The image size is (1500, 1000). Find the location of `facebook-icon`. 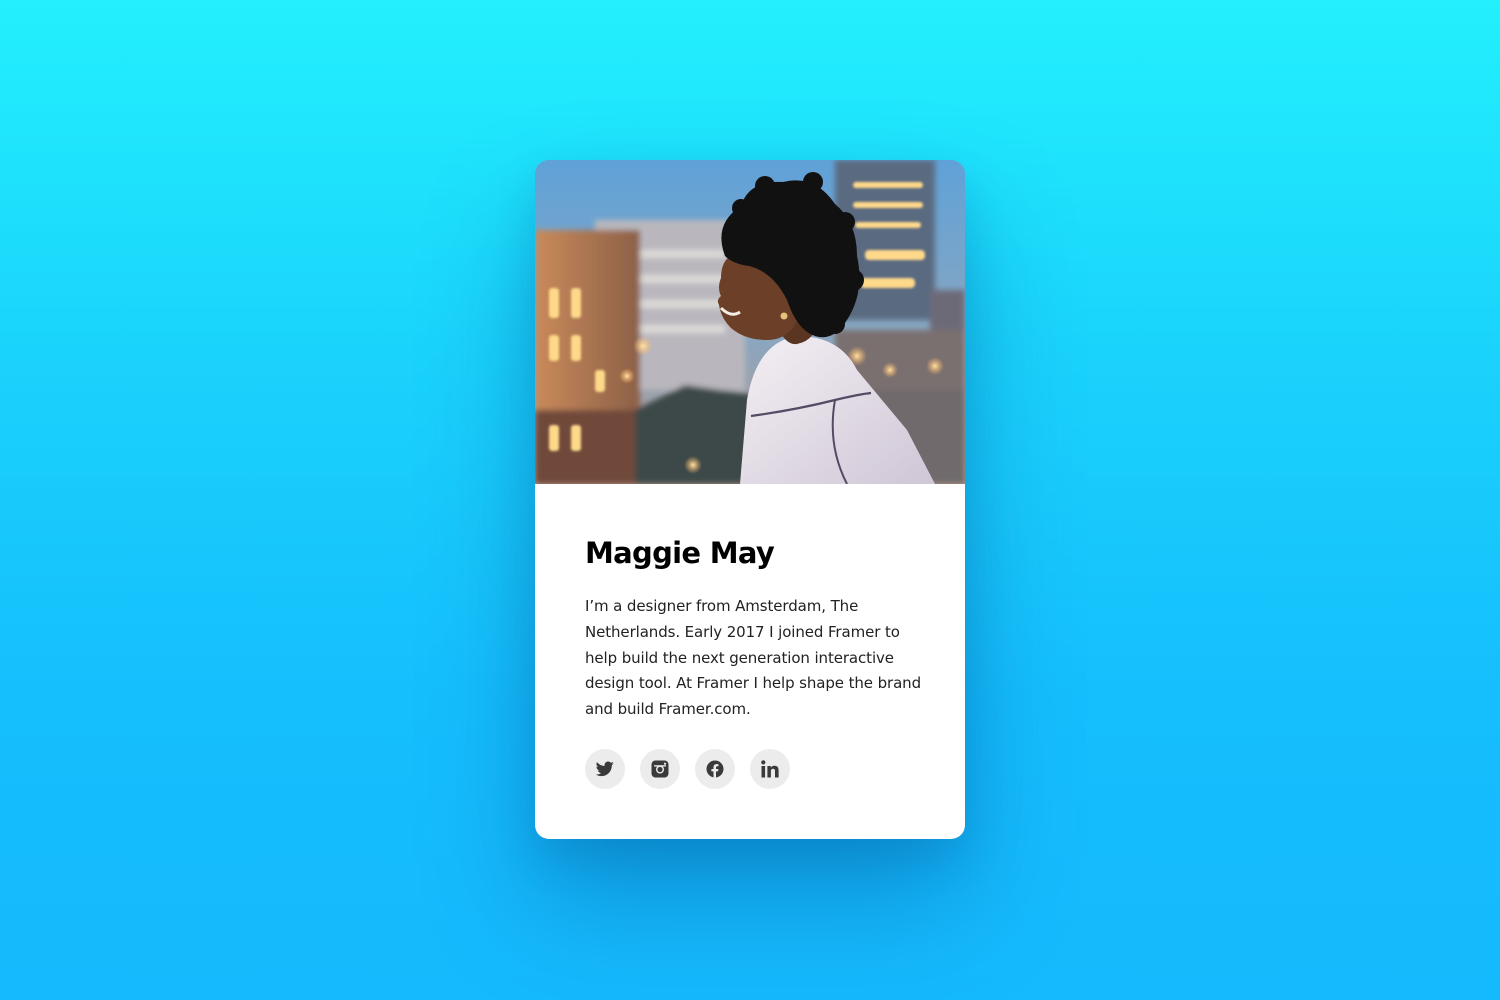

facebook-icon is located at coordinates (715, 769).